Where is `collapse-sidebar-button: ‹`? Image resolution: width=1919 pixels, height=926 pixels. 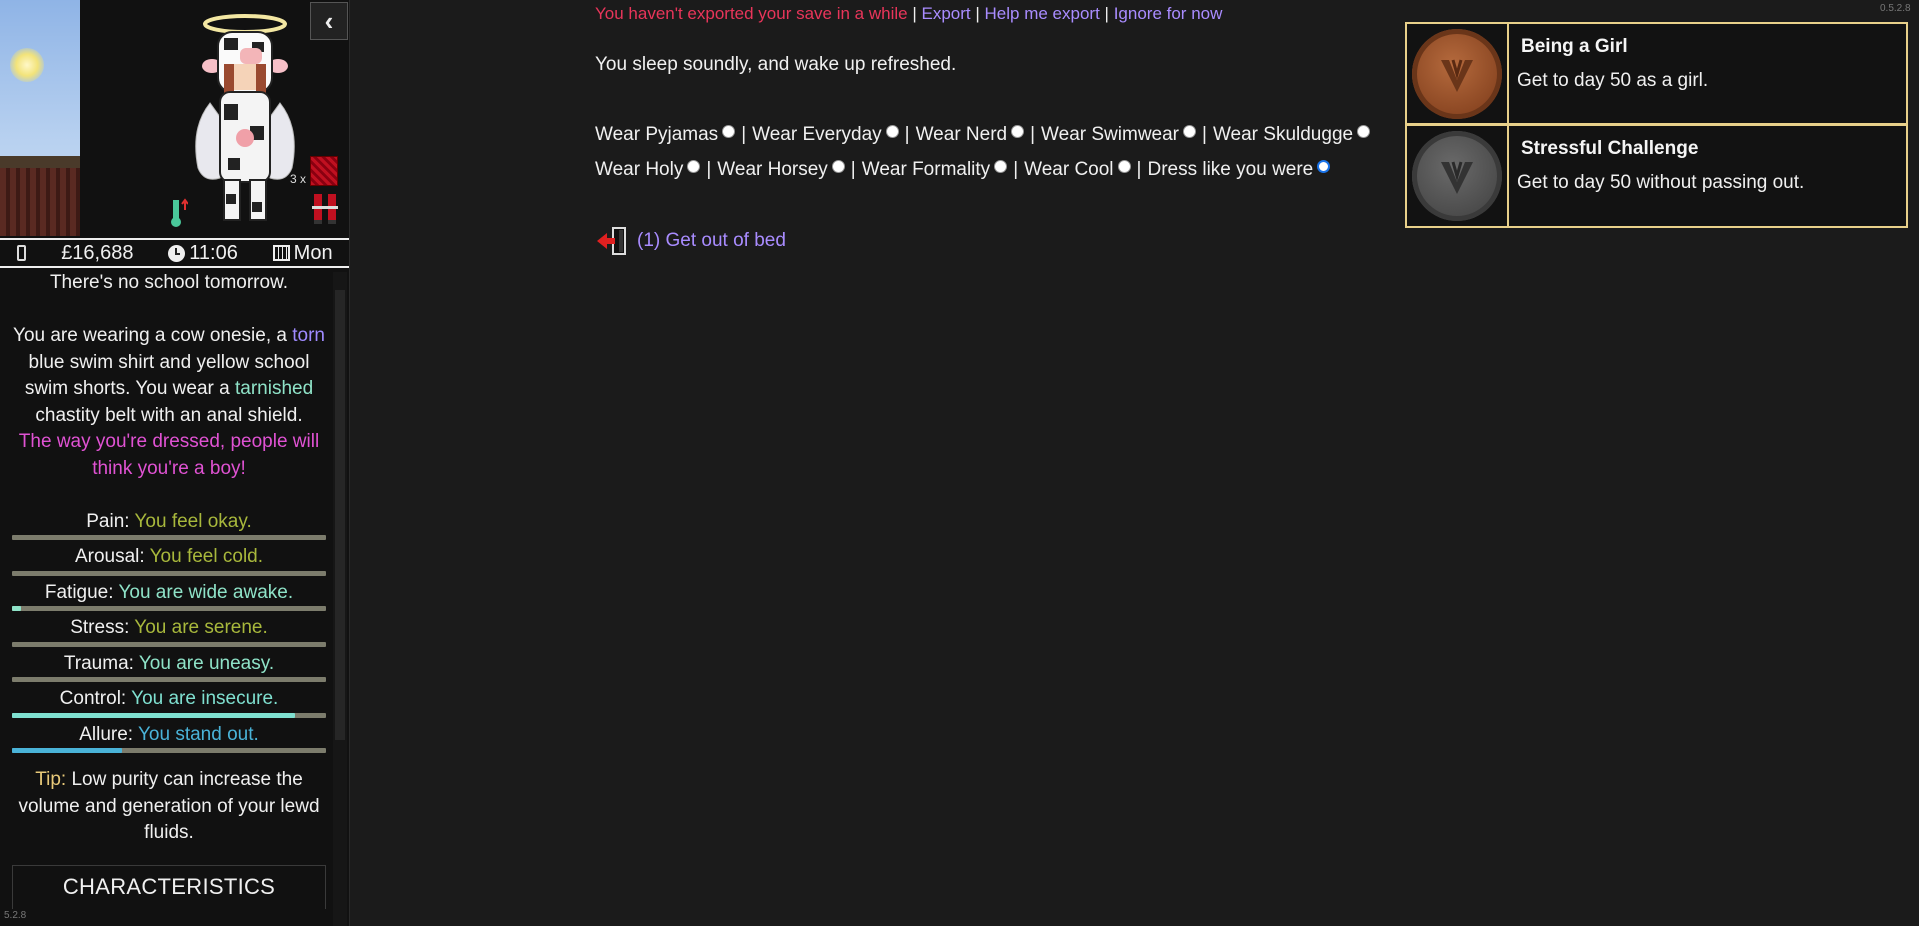 collapse-sidebar-button: ‹ is located at coordinates (329, 21).